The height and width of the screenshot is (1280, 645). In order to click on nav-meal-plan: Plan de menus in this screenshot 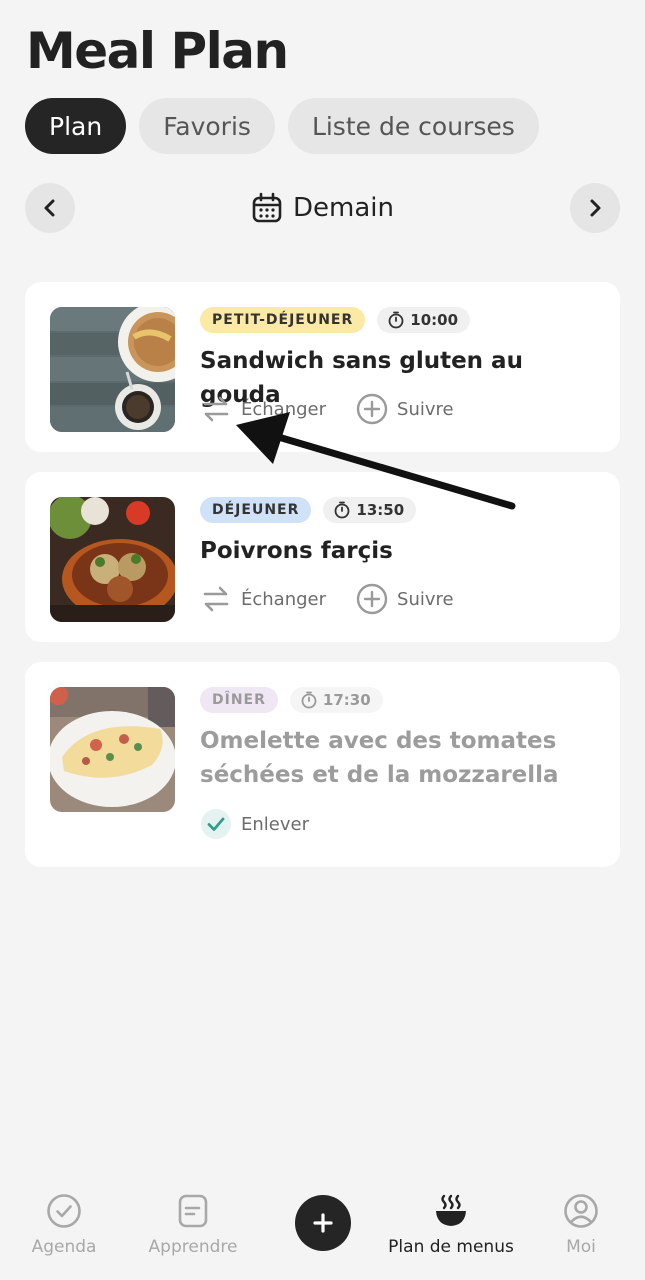, I will do `click(451, 1225)`.